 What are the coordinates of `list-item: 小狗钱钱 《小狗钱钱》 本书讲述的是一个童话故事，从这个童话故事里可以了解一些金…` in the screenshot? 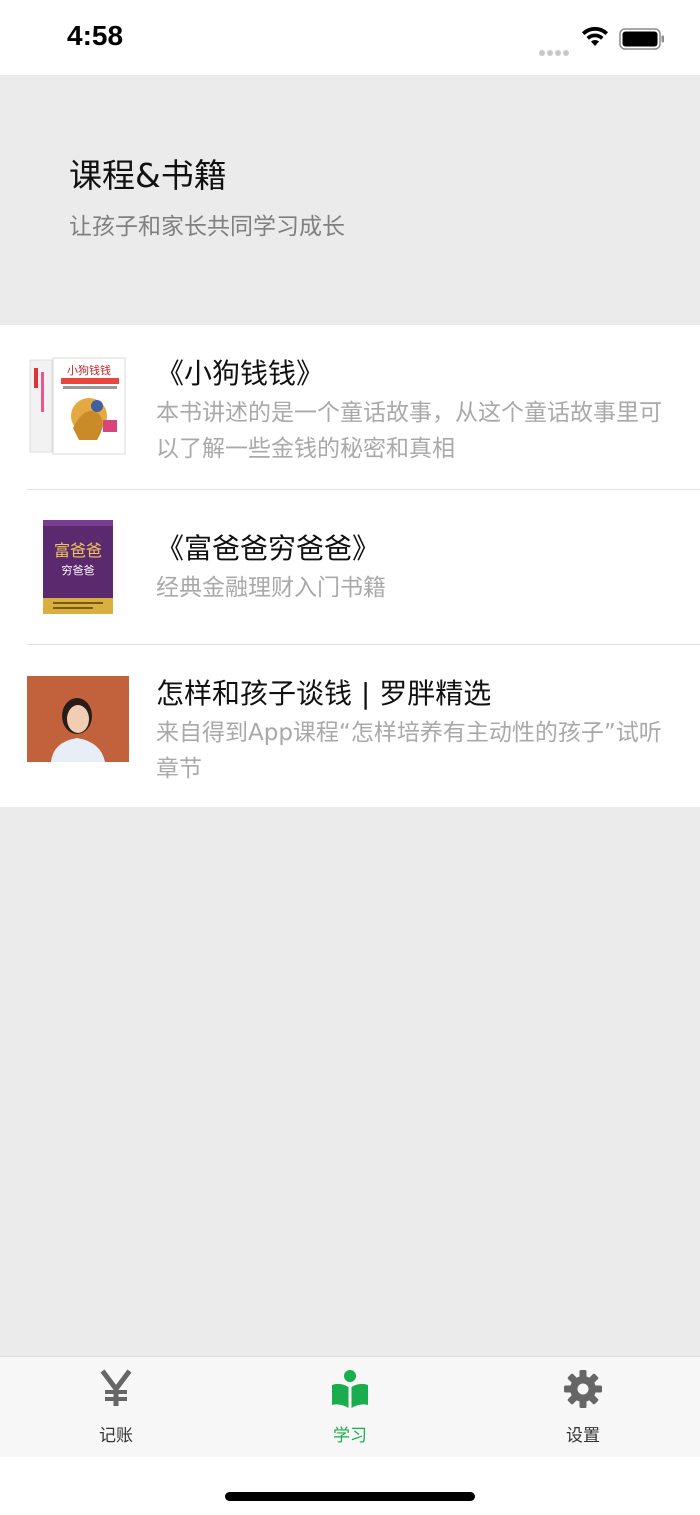 It's located at (350, 407).